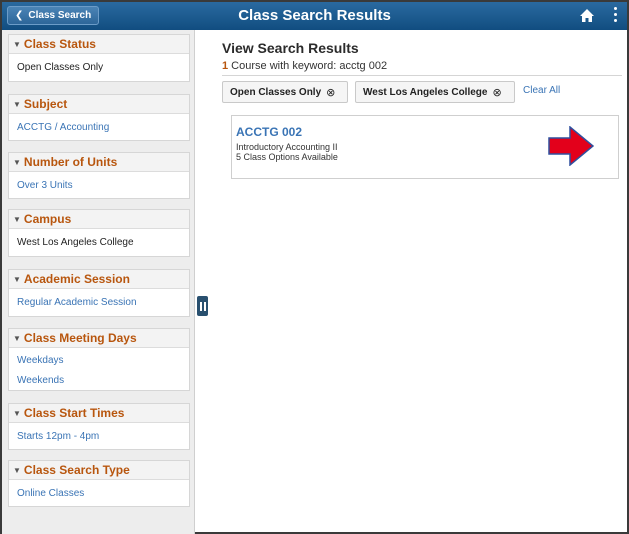  Describe the element at coordinates (202, 306) in the screenshot. I see `sidebar-collapse-handle` at that location.